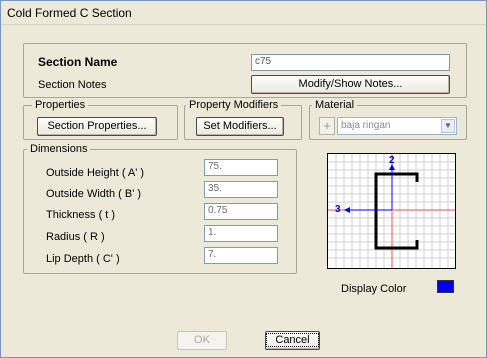  What do you see at coordinates (445, 286) in the screenshot?
I see `display-color-swatch` at bounding box center [445, 286].